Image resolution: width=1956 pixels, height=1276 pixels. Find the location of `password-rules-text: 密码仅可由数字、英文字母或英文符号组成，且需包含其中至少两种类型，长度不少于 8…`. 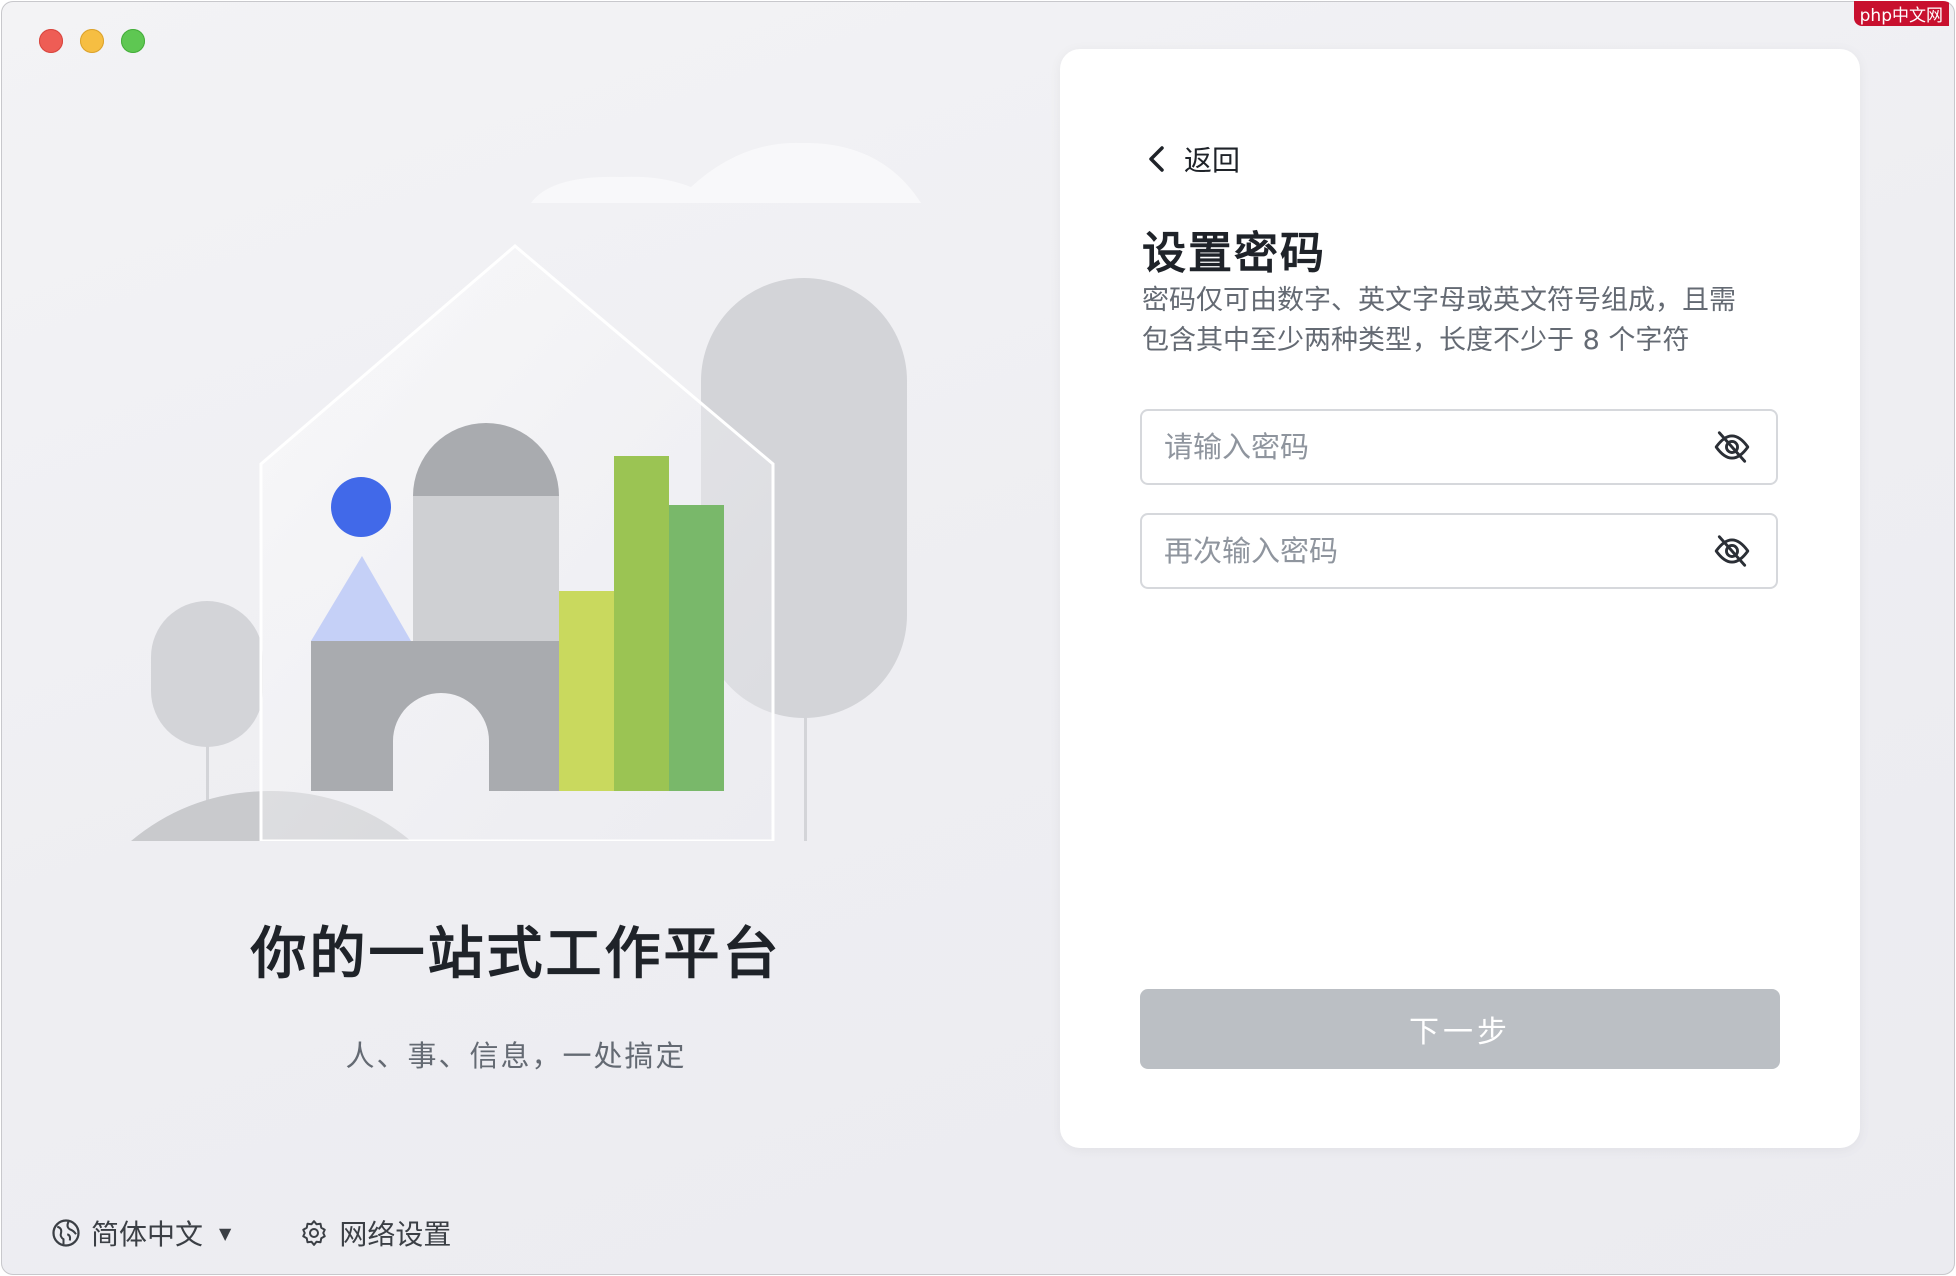

password-rules-text: 密码仅可由数字、英文字母或英文符号组成，且需包含其中至少两种类型，长度不少于 8… is located at coordinates (1439, 320).